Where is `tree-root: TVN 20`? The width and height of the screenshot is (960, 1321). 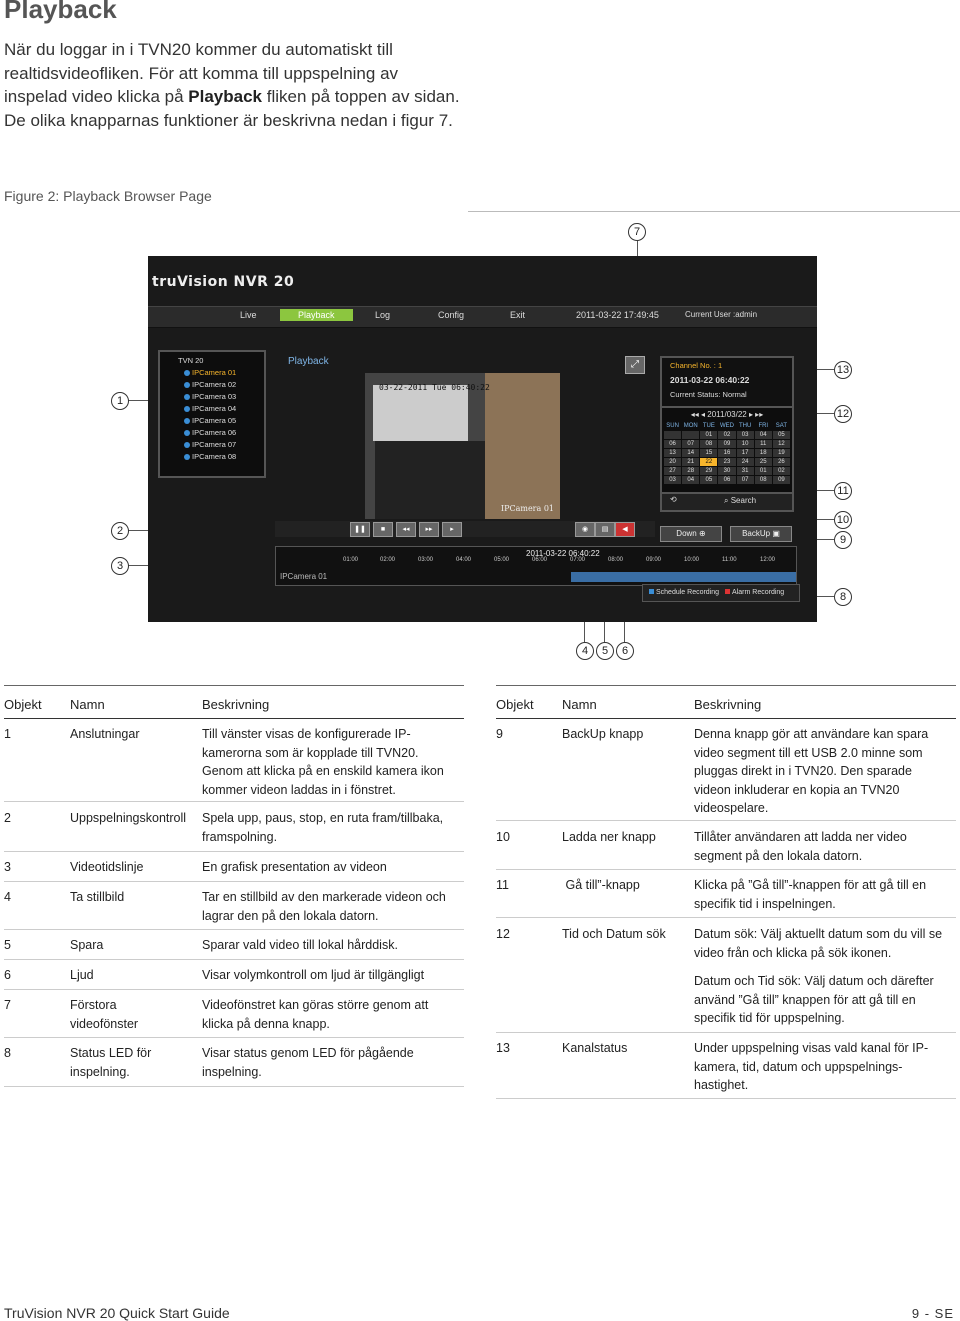
tree-root: TVN 20 is located at coordinates (190, 360).